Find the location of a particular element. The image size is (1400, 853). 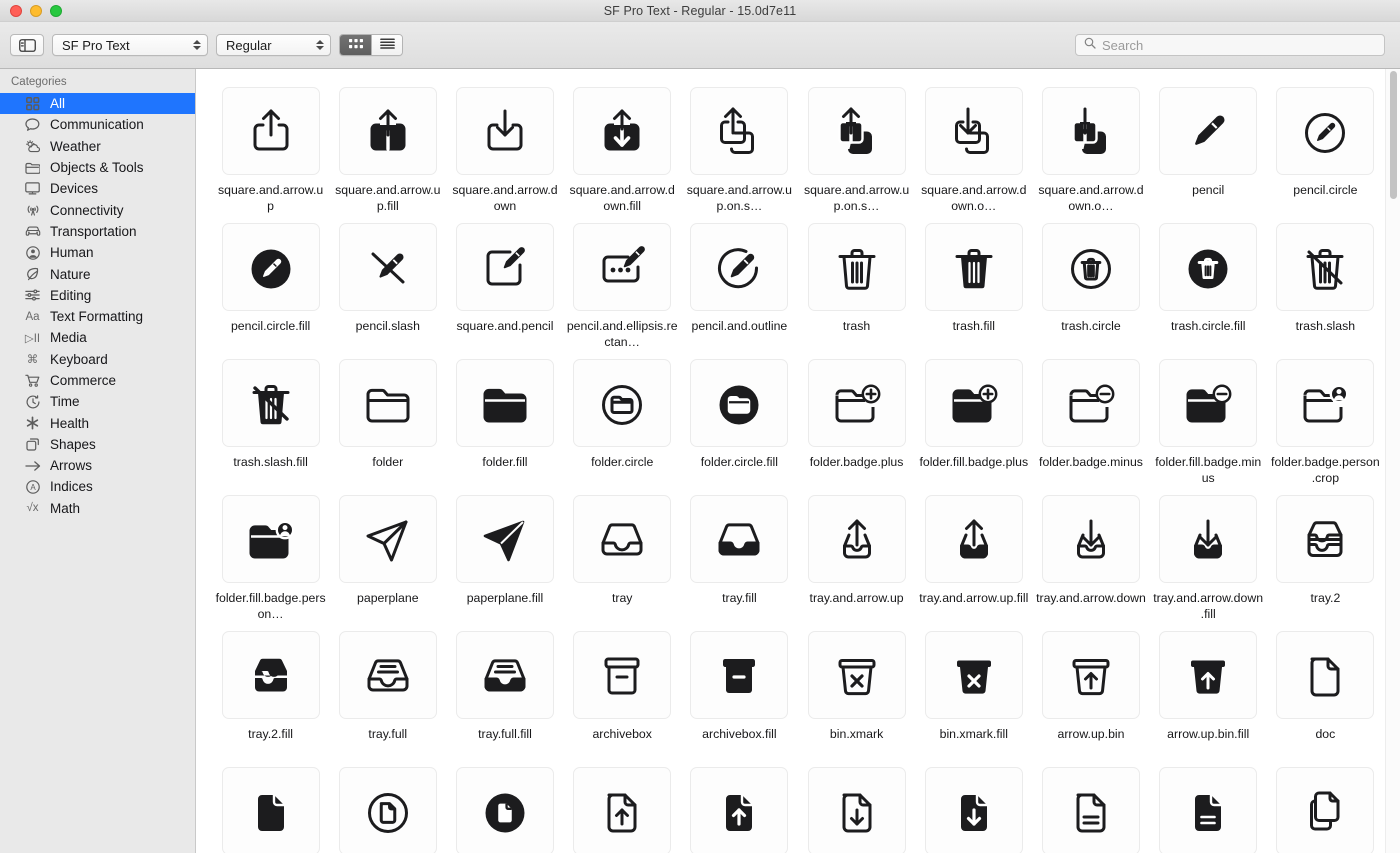

sidebar-item-media: ▷II Media is located at coordinates (97, 337).